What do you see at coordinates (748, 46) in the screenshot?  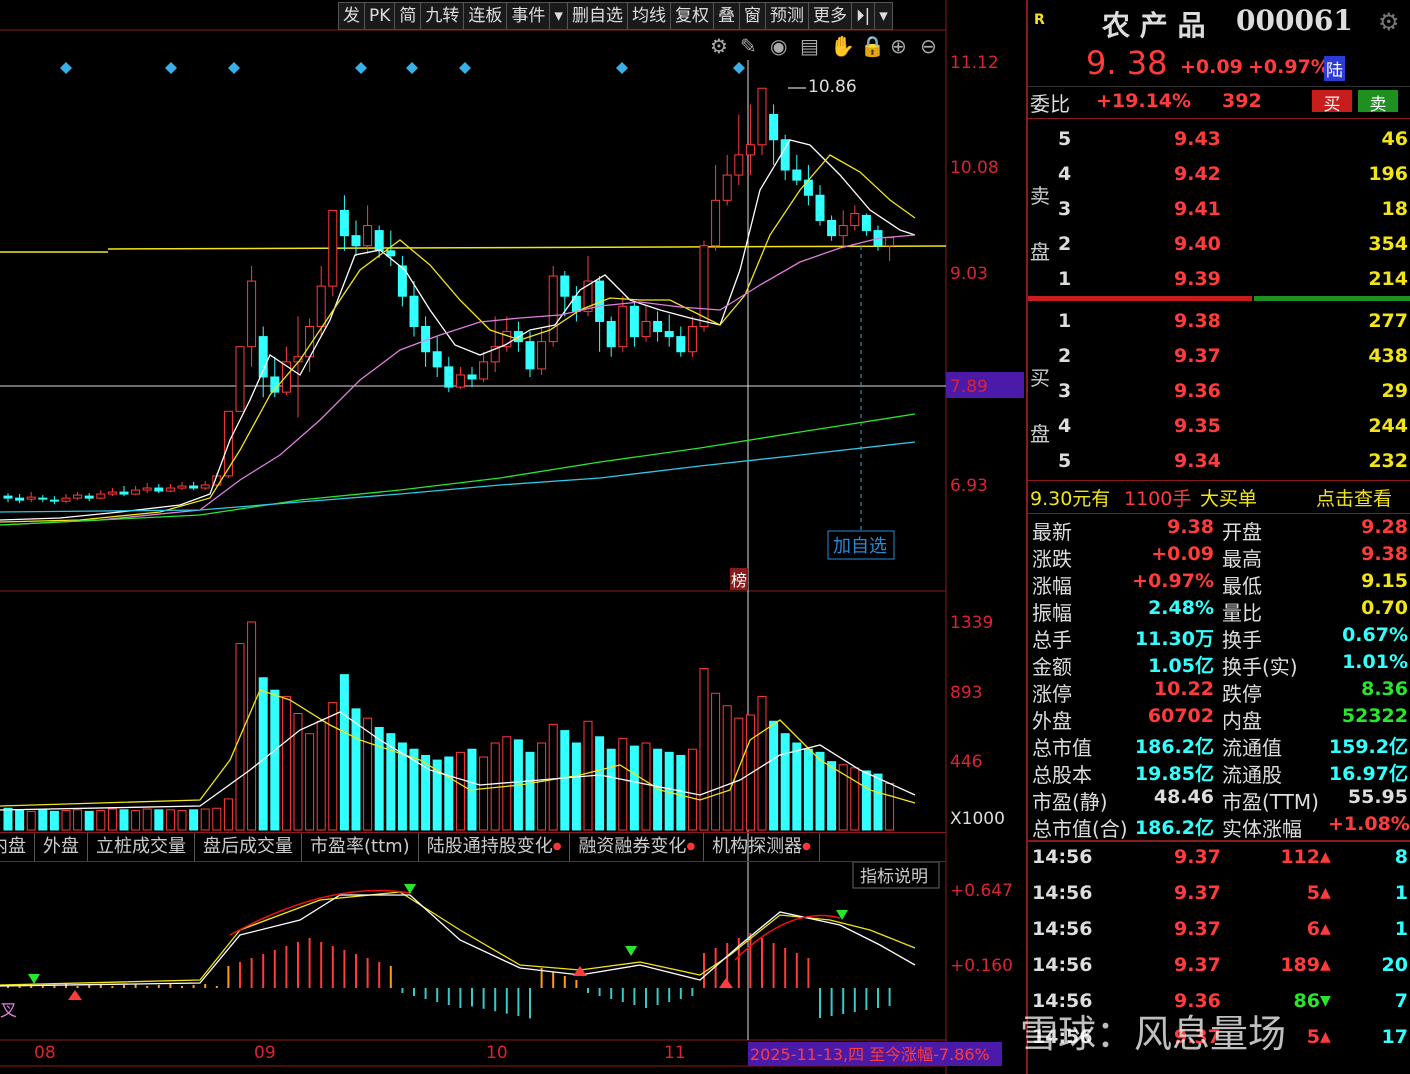 I see `pen-icon: ✎` at bounding box center [748, 46].